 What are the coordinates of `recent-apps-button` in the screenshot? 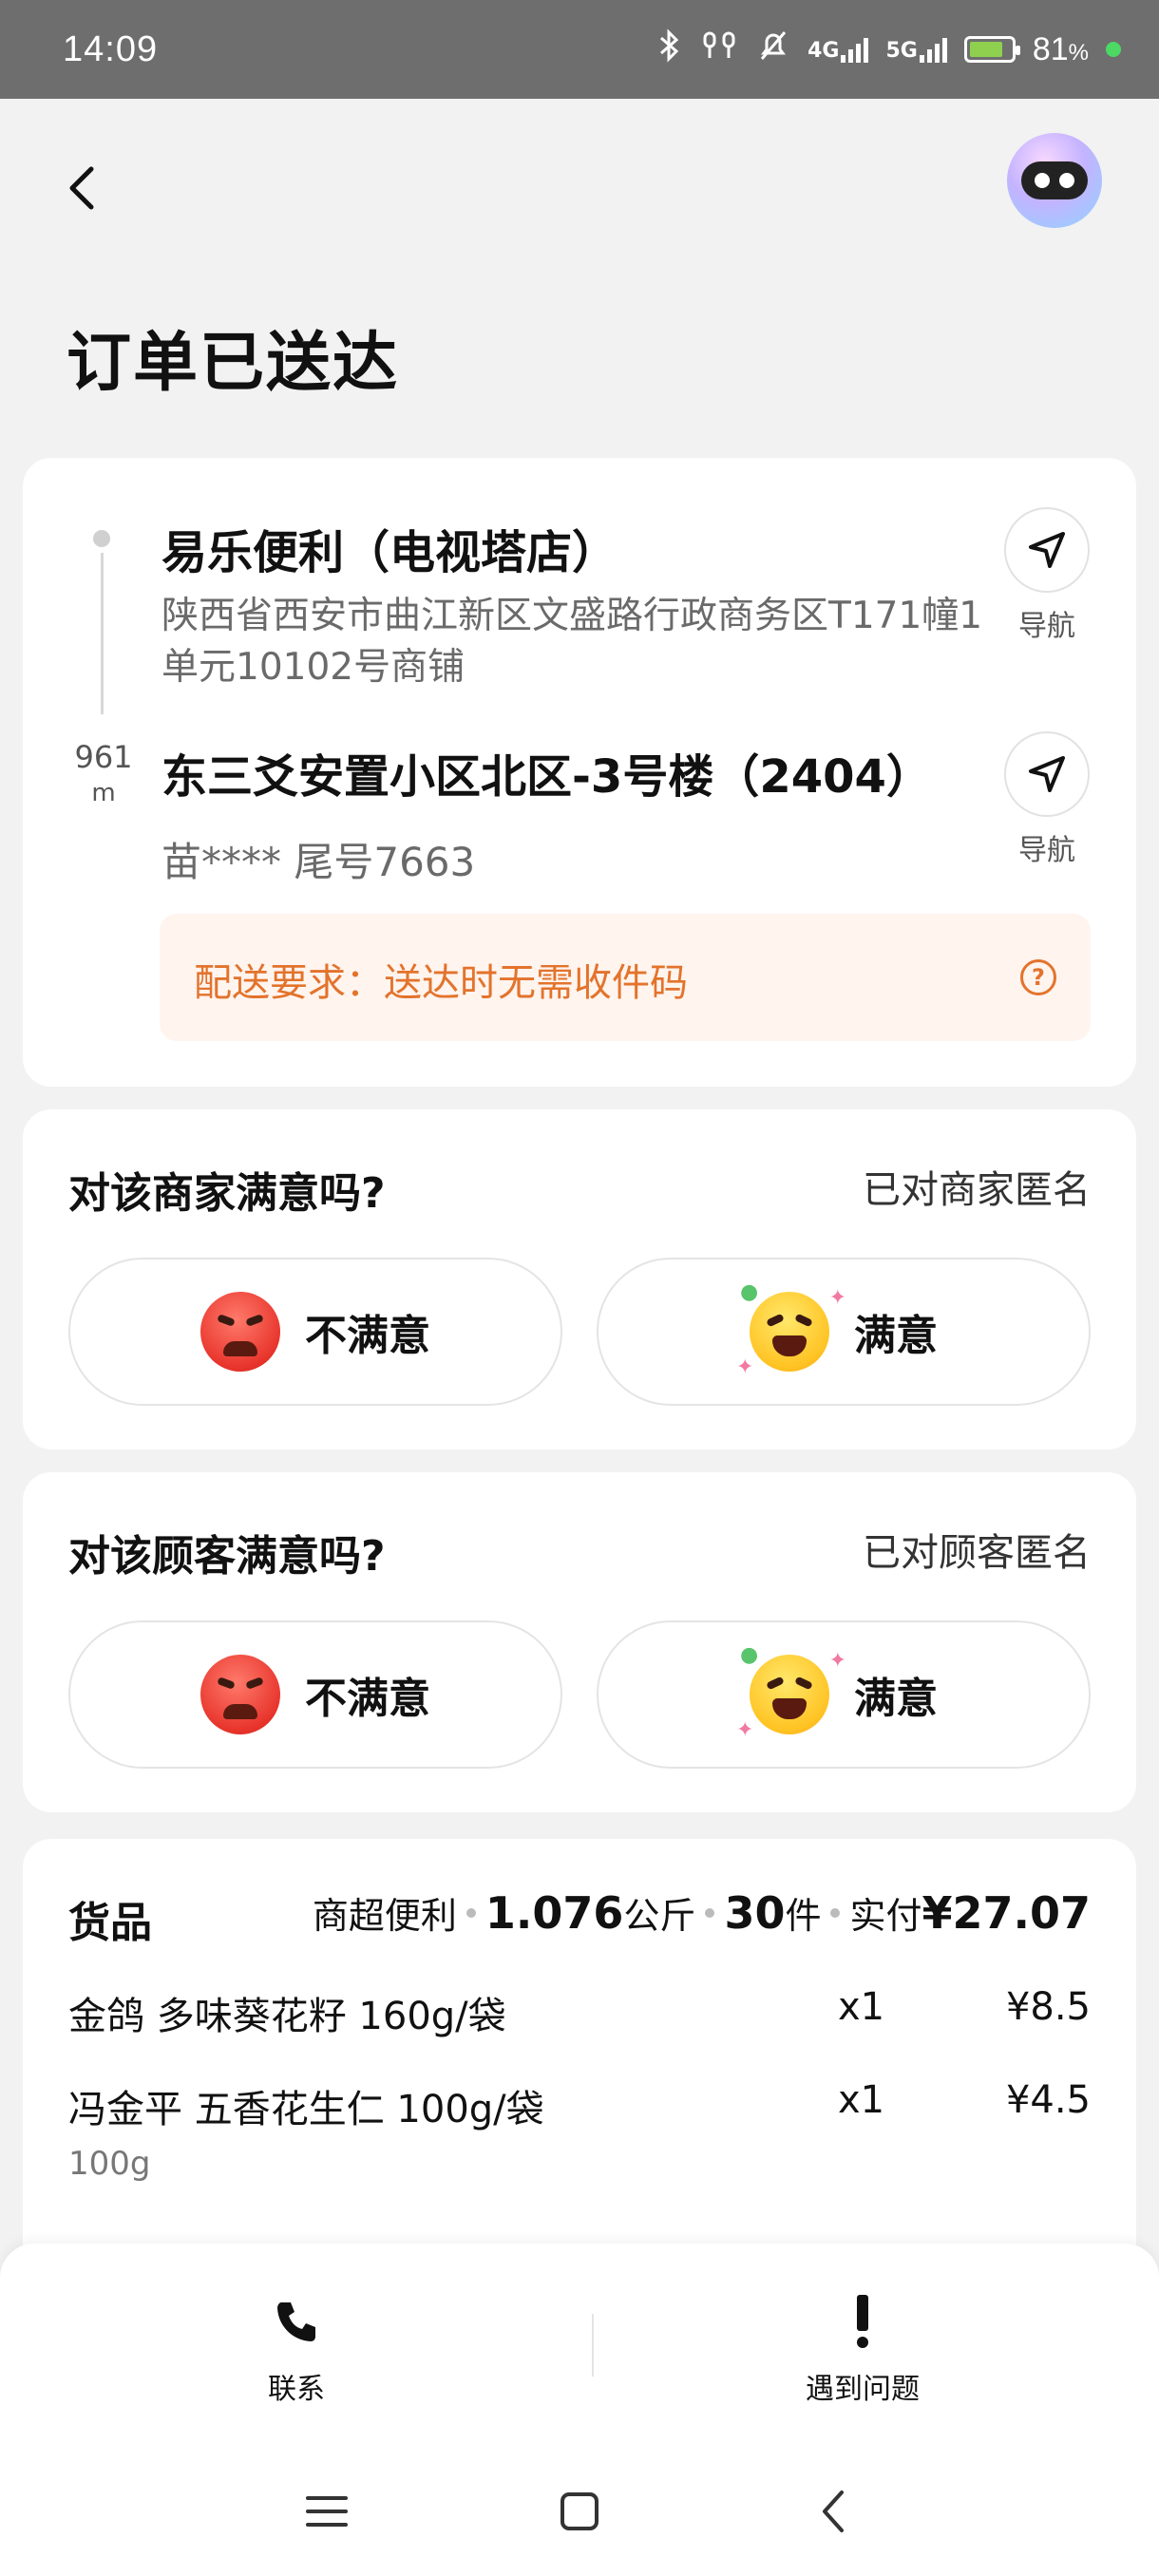 It's located at (326, 2511).